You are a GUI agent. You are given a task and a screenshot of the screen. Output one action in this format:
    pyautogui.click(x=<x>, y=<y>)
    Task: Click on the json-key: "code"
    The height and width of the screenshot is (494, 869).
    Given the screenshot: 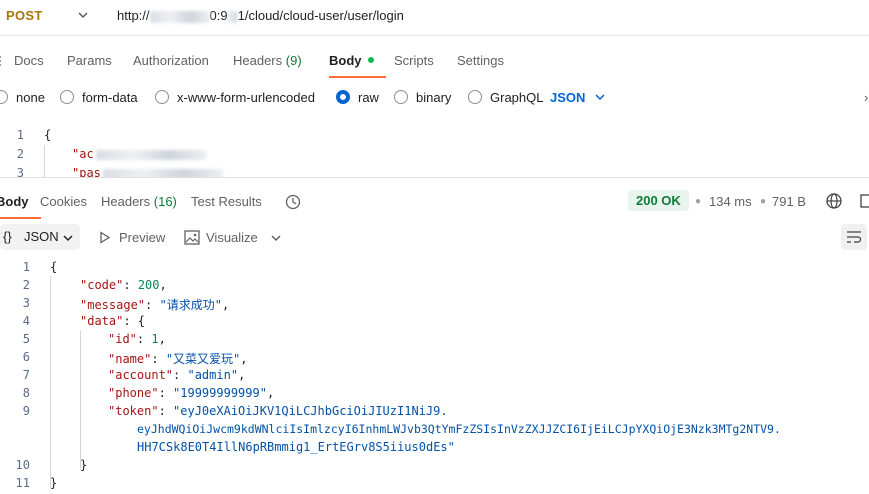 What is the action you would take?
    pyautogui.click(x=102, y=285)
    